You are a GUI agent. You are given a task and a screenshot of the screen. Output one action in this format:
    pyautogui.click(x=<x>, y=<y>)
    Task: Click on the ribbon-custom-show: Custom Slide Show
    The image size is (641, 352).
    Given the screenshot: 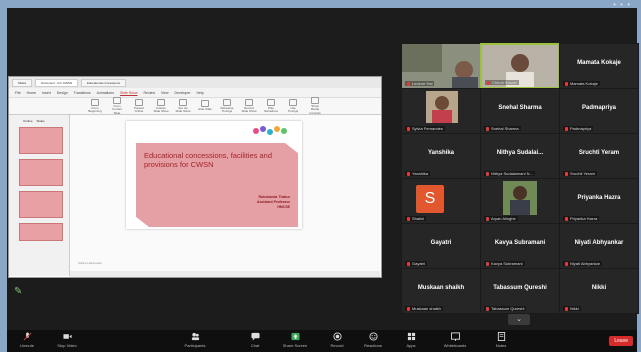 What is the action you would take?
    pyautogui.click(x=161, y=106)
    